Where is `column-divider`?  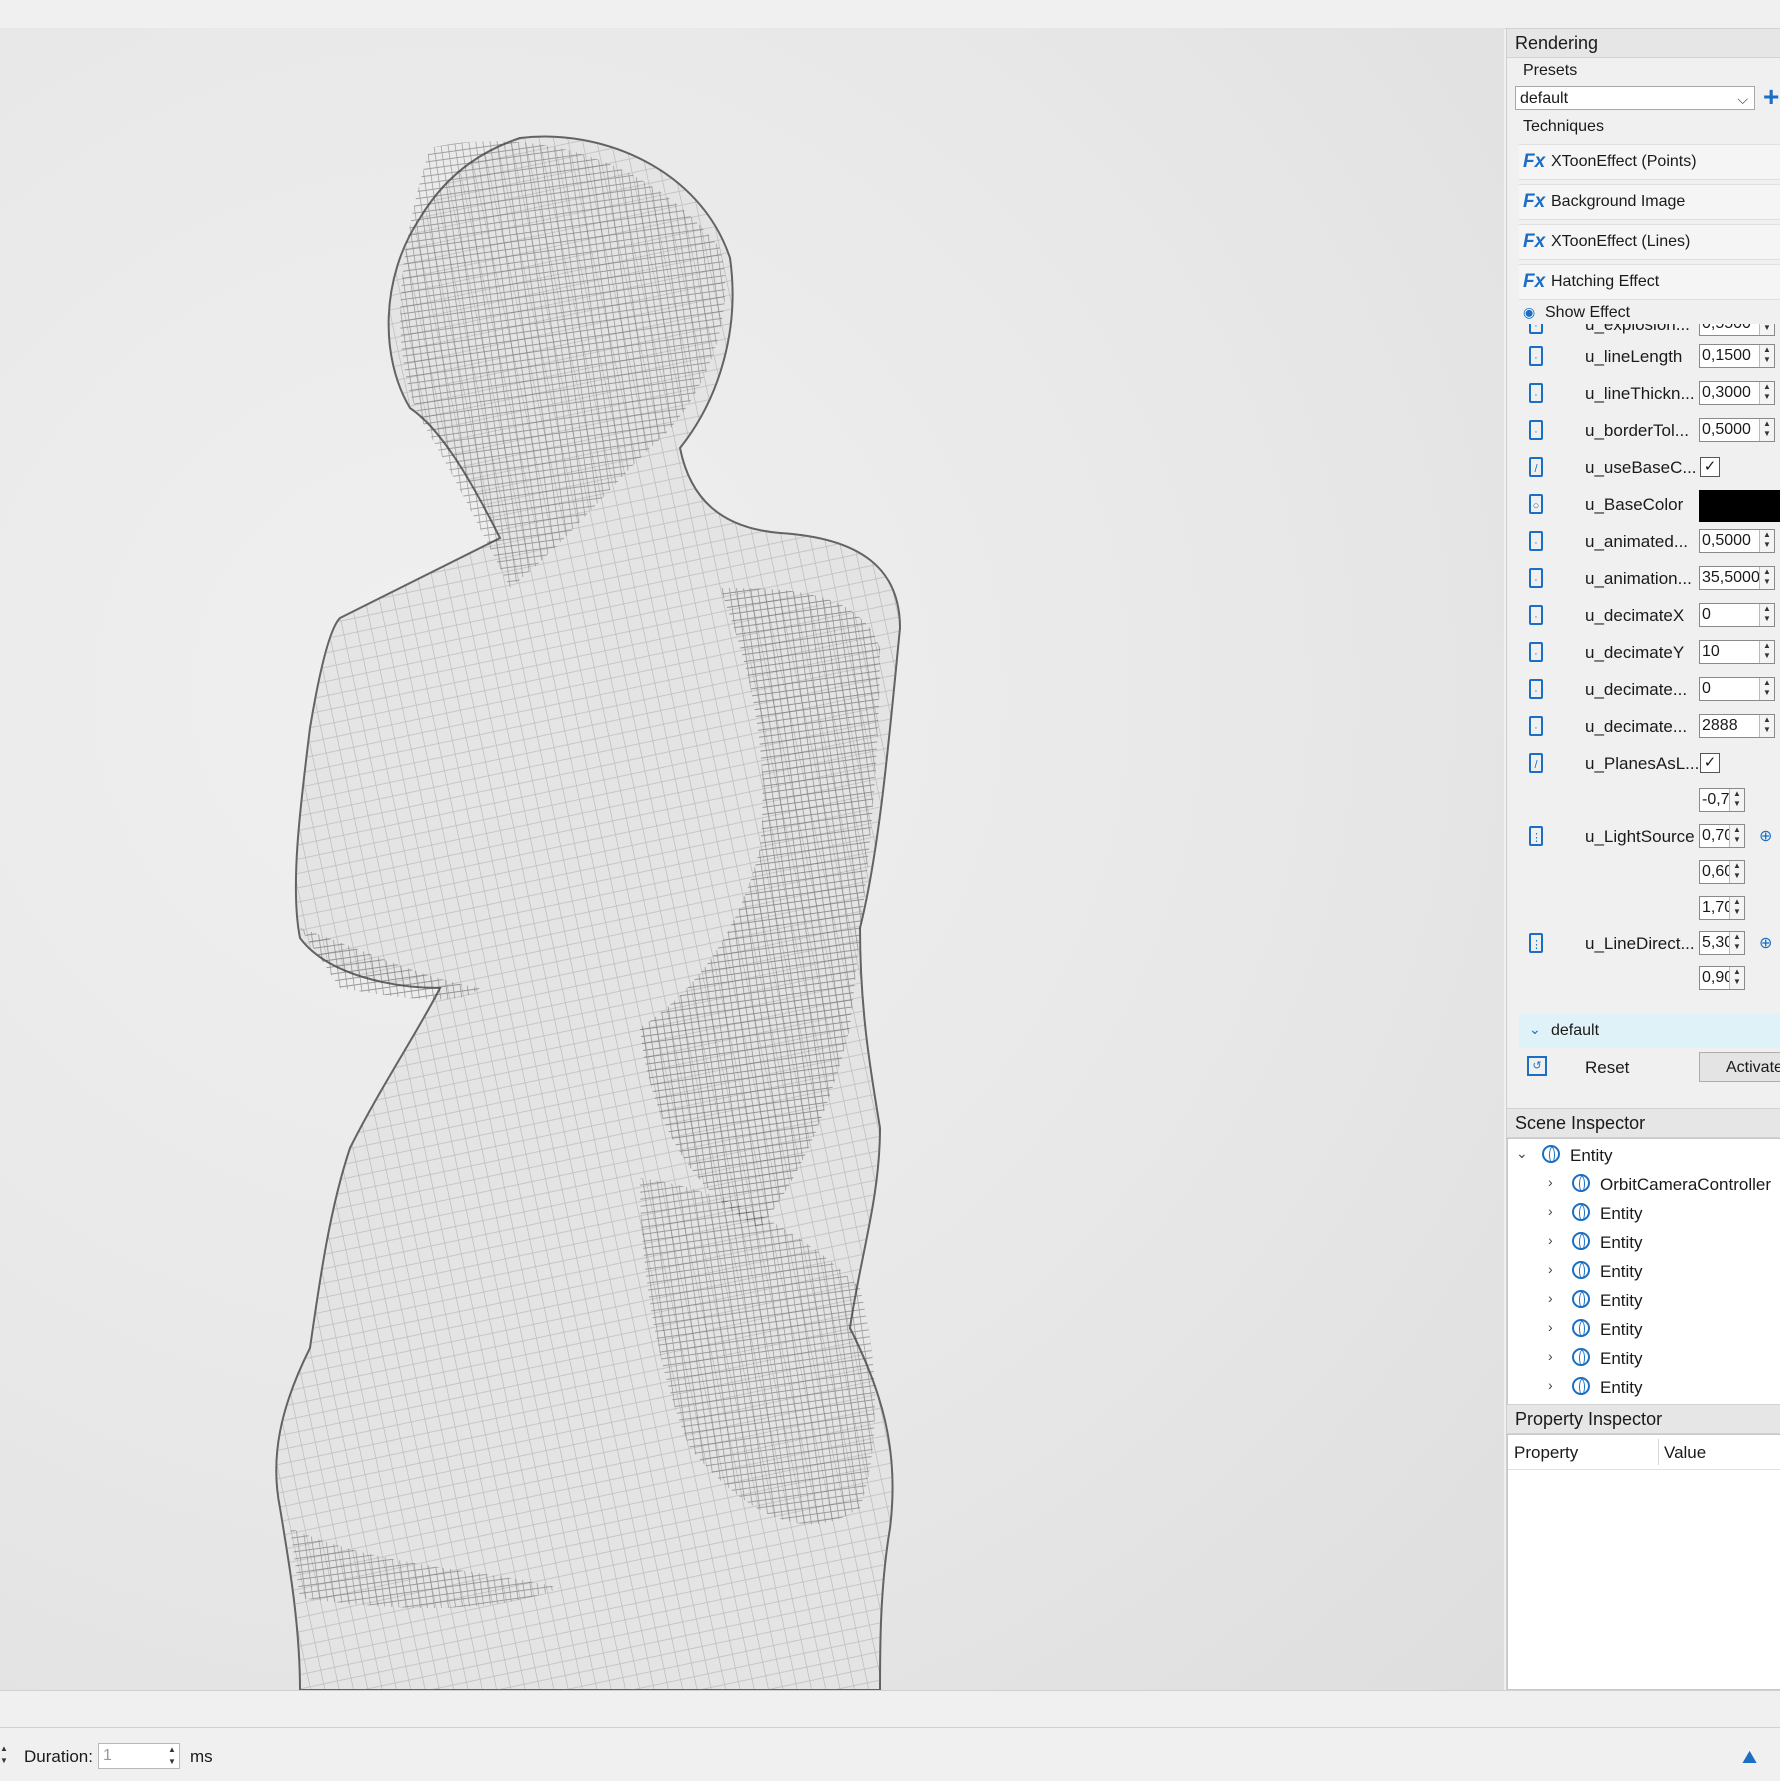 column-divider is located at coordinates (1658, 1452).